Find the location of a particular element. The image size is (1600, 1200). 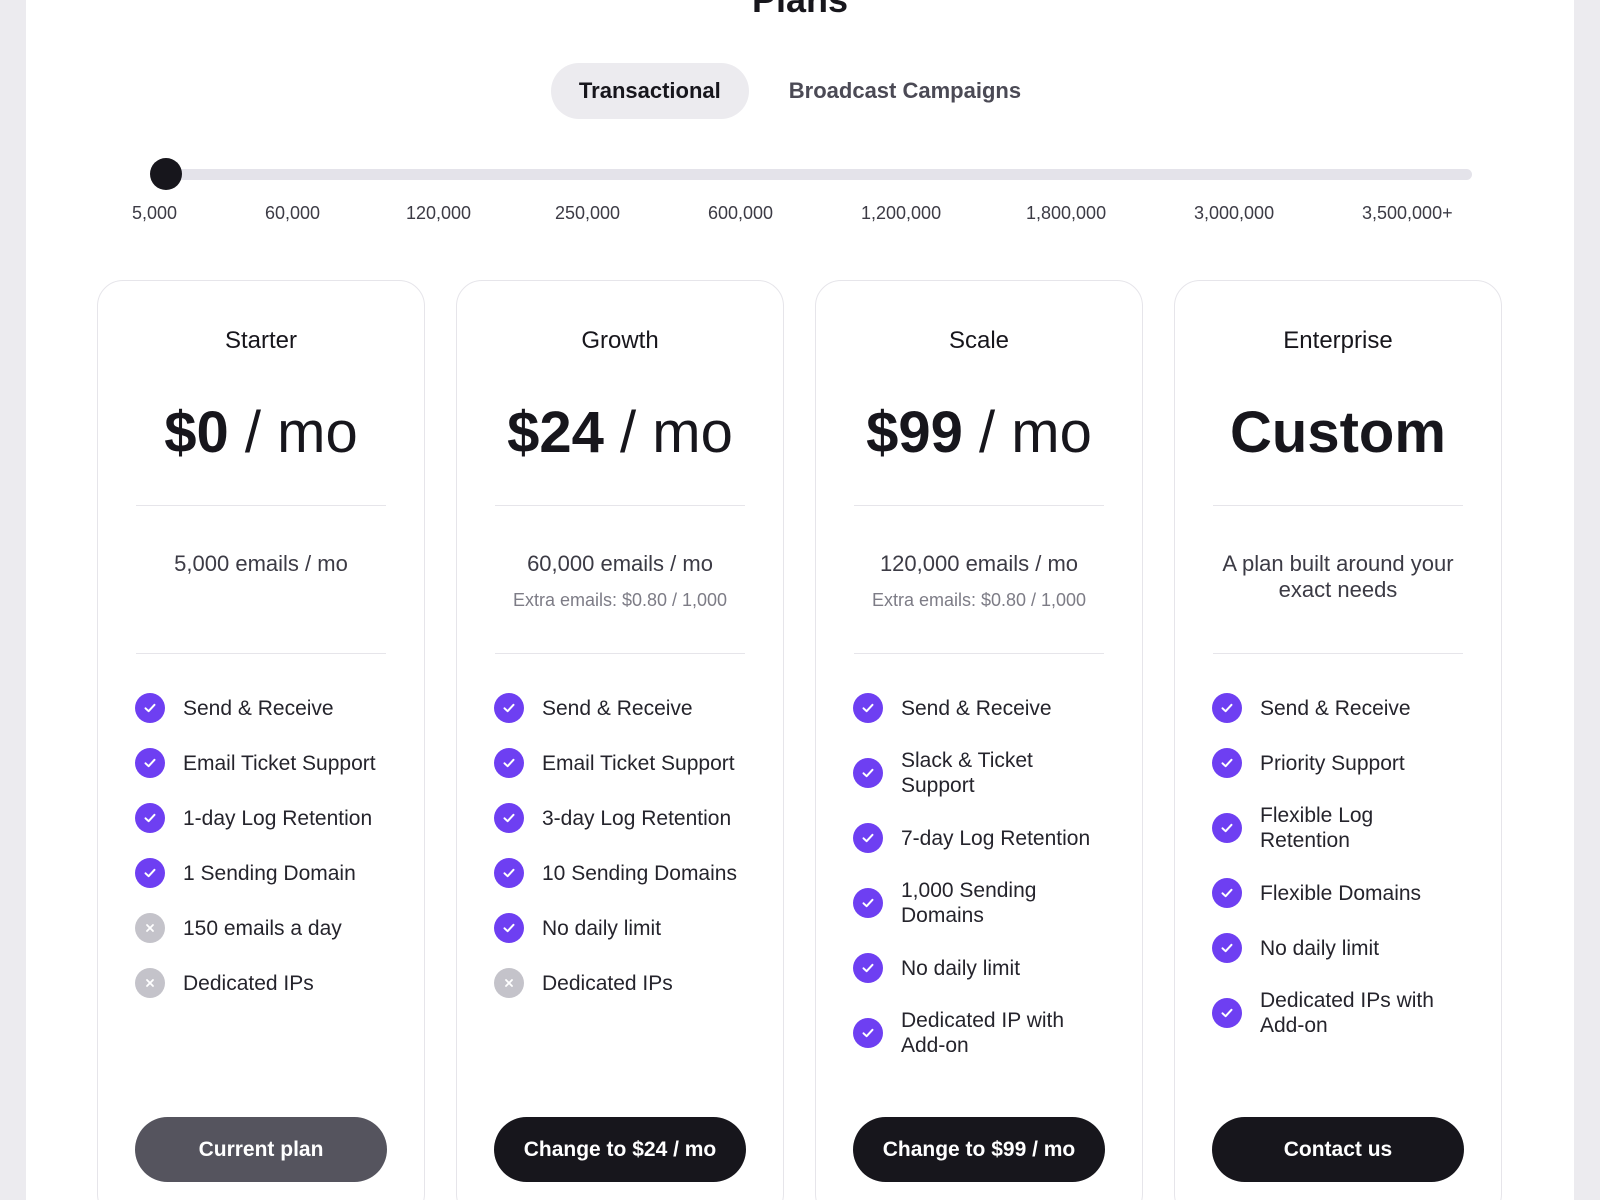

tick-label: 120,000 is located at coordinates (439, 213).